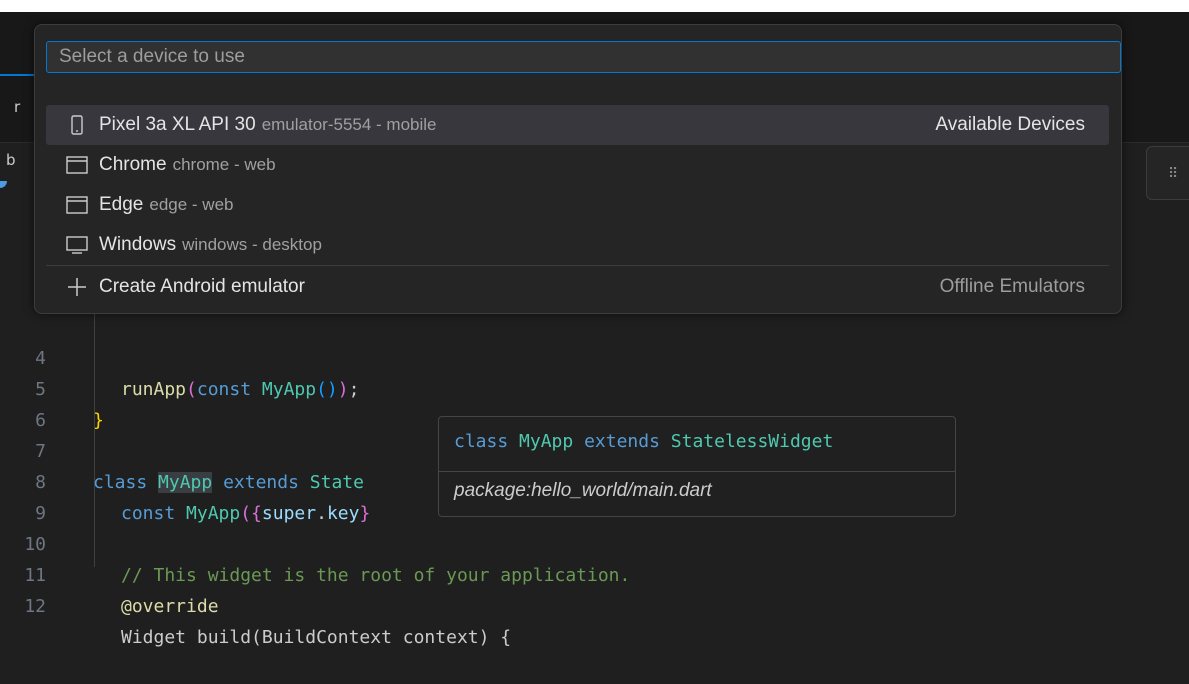  I want to click on hover-divider, so click(697, 471).